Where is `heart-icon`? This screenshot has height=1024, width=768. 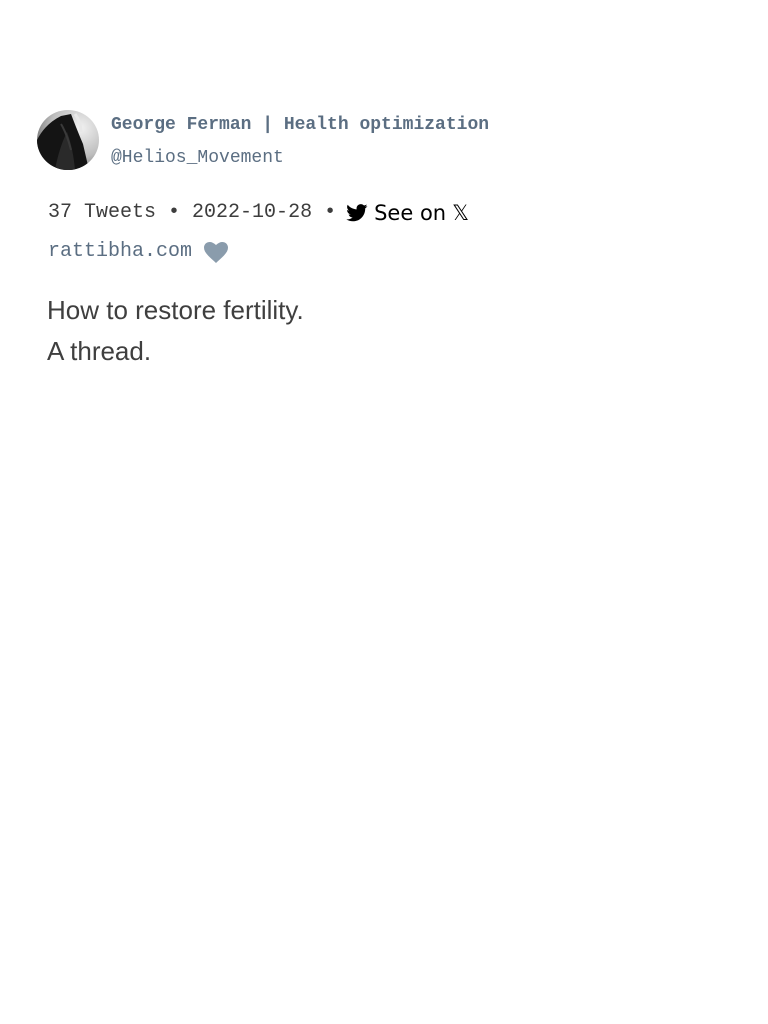 heart-icon is located at coordinates (216, 252).